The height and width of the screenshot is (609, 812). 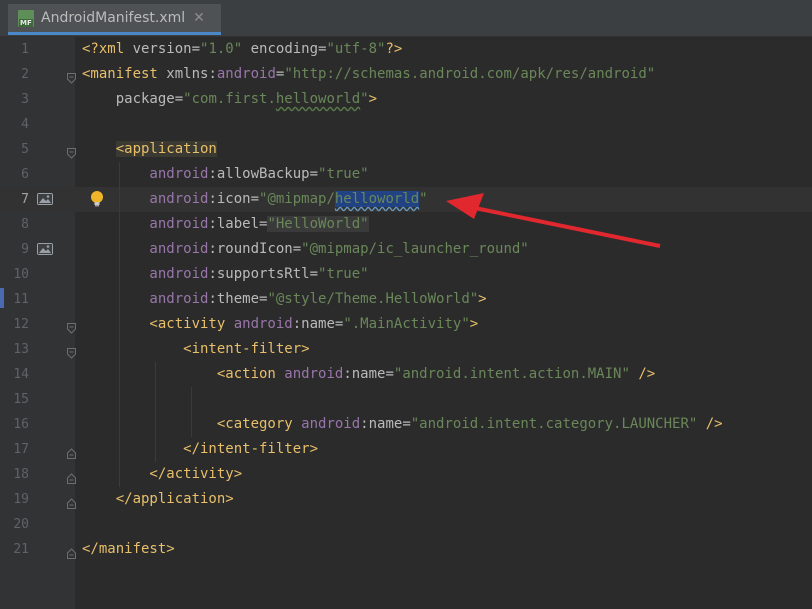 What do you see at coordinates (21, 374) in the screenshot?
I see `line-number: 14` at bounding box center [21, 374].